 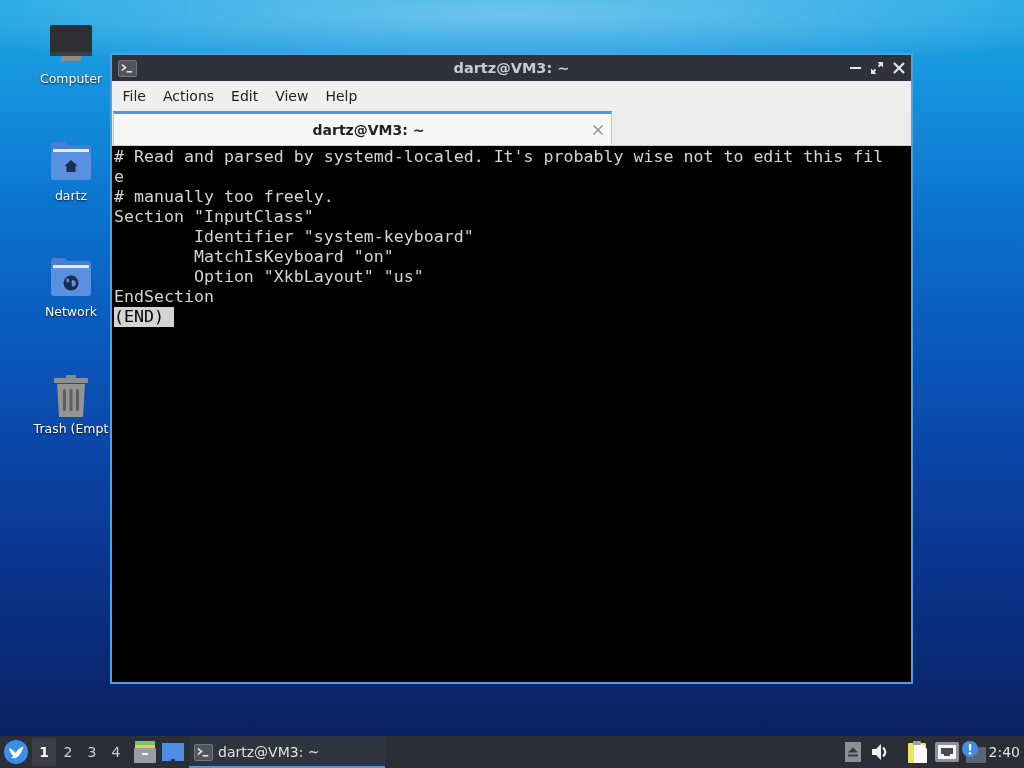 I want to click on globe-folder-icon, so click(x=71, y=277).